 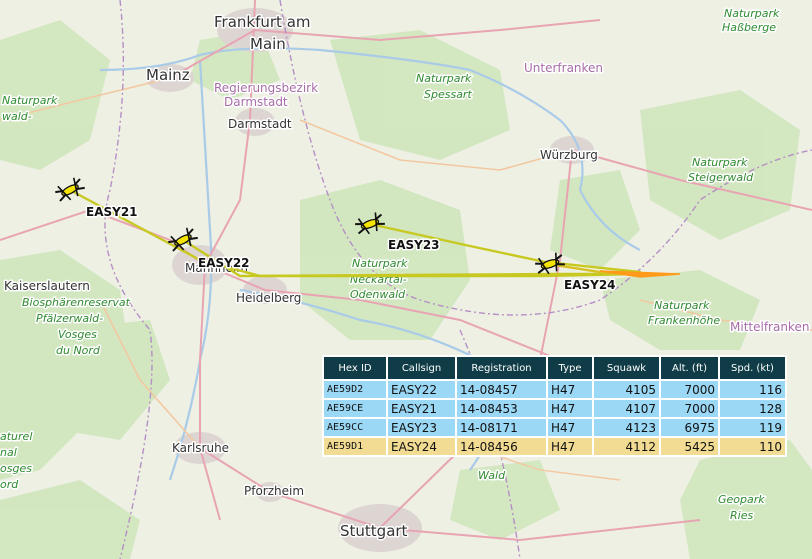 I want to click on callsign-cell: EASY21, so click(x=421, y=408).